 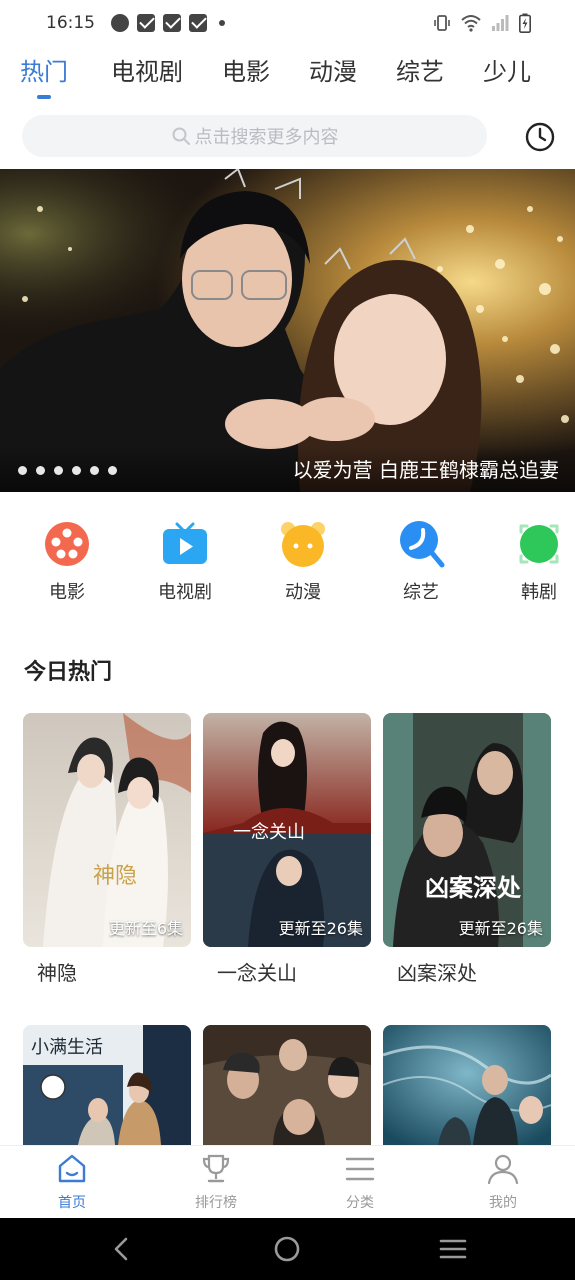 What do you see at coordinates (500, 23) in the screenshot?
I see `cell-signal-icon` at bounding box center [500, 23].